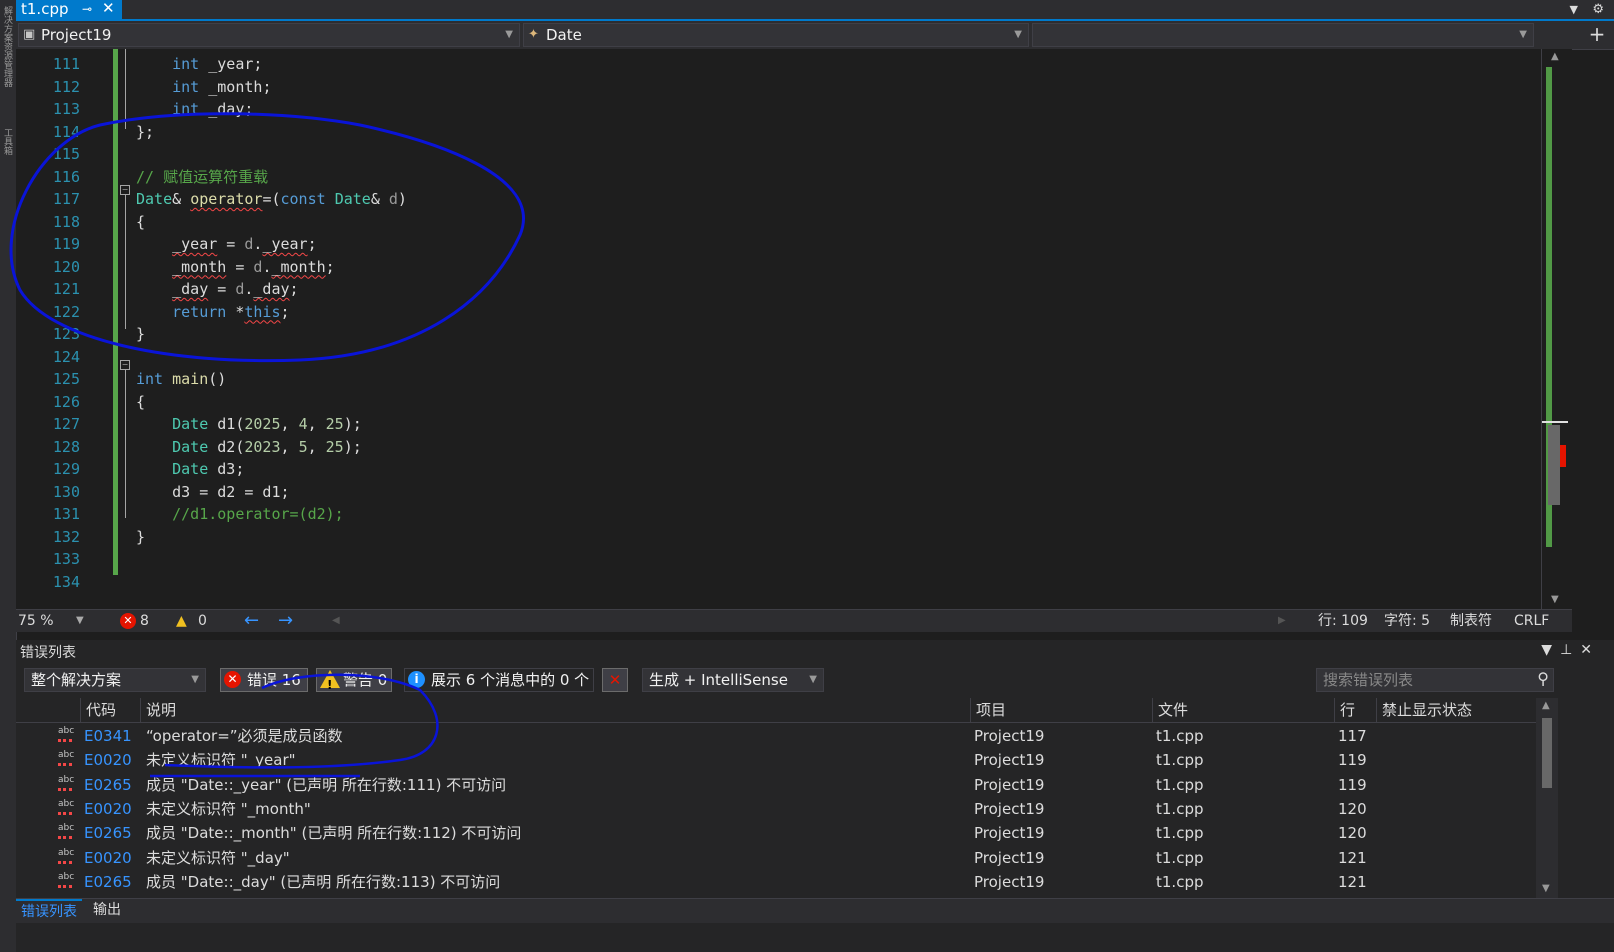  What do you see at coordinates (615, 680) in the screenshot?
I see `filter-clear-icon: ✕` at bounding box center [615, 680].